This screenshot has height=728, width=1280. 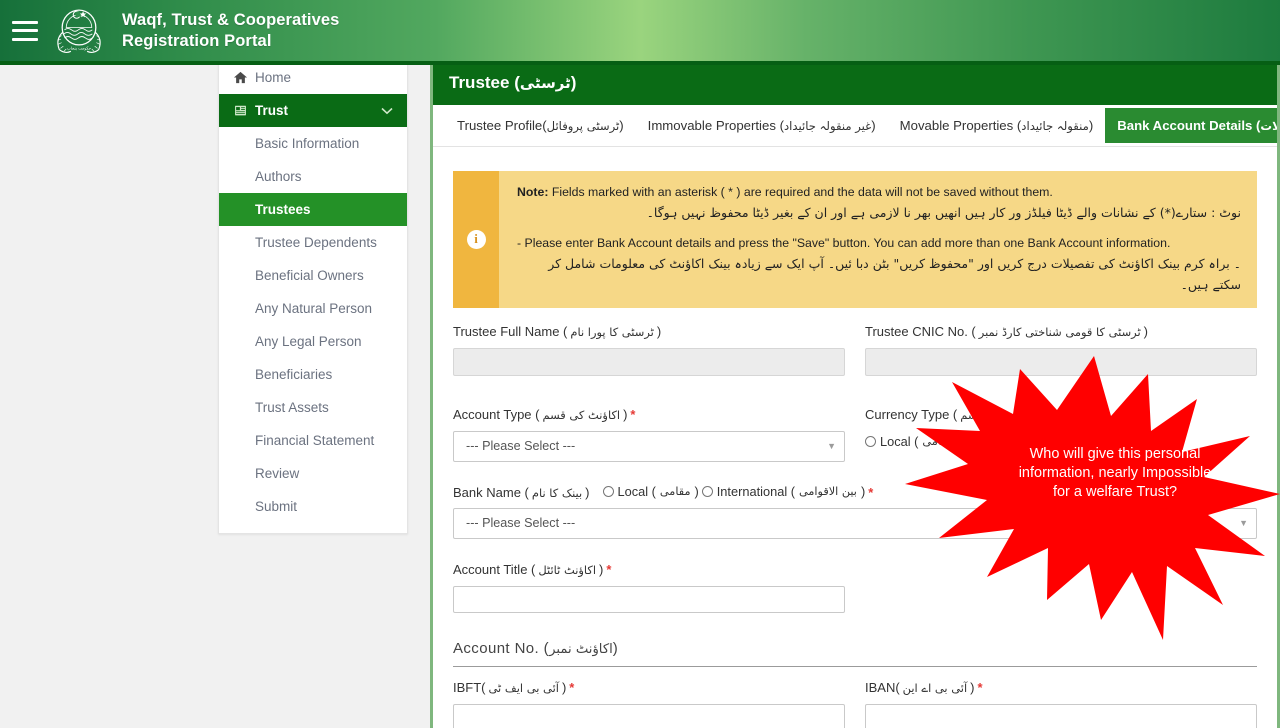 I want to click on tab-movable-properties: Movable Properties (منقولہ جائیداد), so click(x=997, y=125).